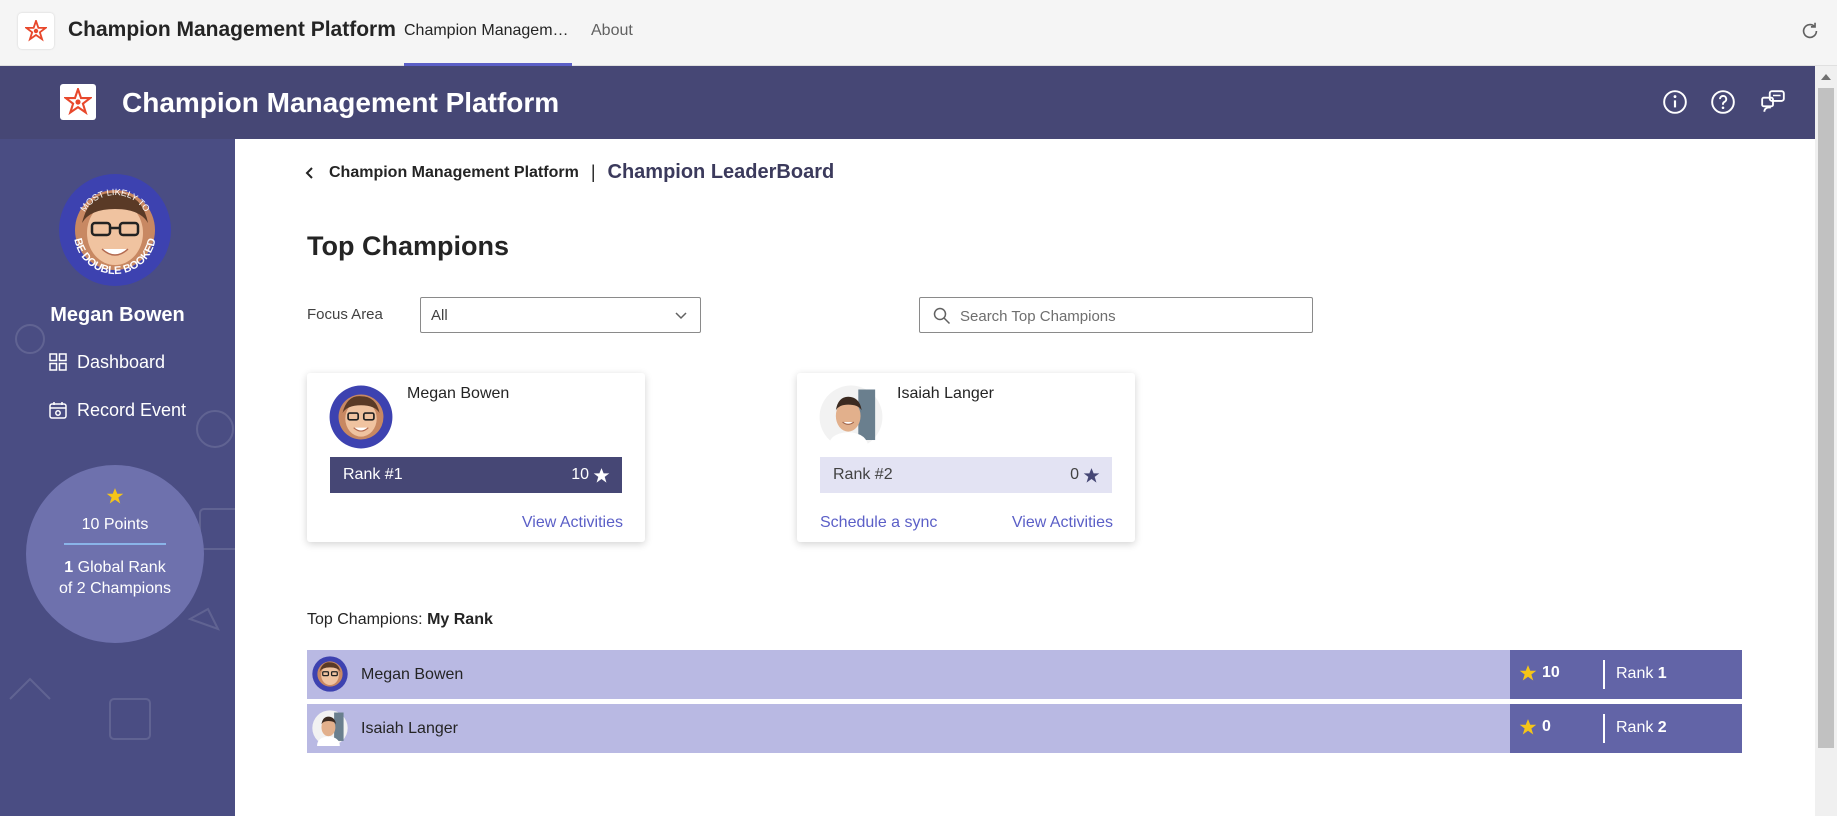 This screenshot has width=1837, height=816. Describe the element at coordinates (476, 475) in the screenshot. I see `champion-rank-bar: Rank #1 10` at that location.